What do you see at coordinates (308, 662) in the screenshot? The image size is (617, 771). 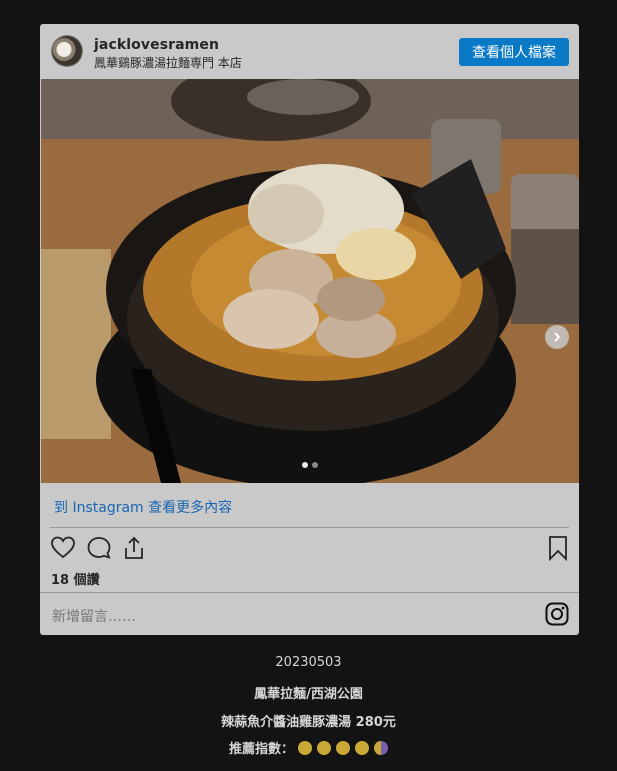 I see `post-date: 20230503` at bounding box center [308, 662].